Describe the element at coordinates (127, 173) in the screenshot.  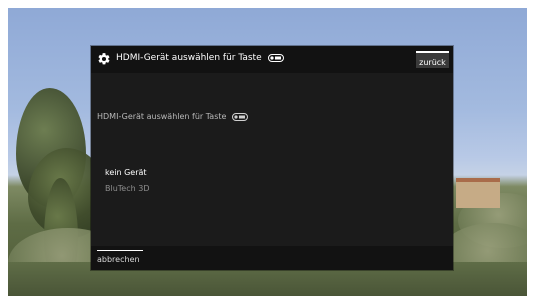
I see `option-no-device: kein Gerät` at that location.